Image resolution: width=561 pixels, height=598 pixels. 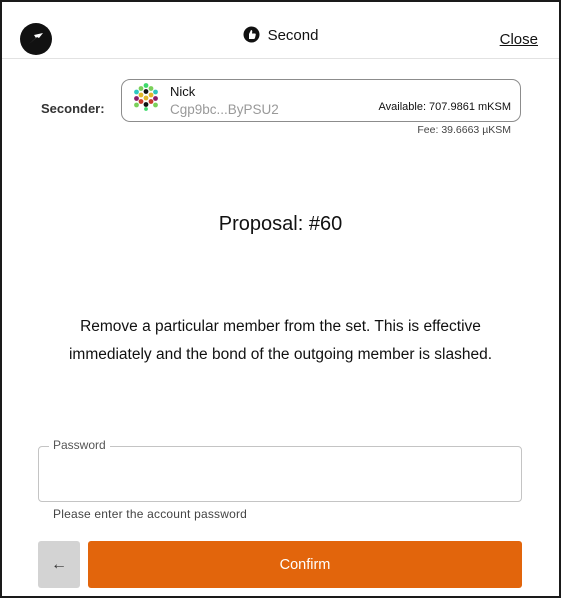 I want to click on header: Second Close, so click(x=280, y=30).